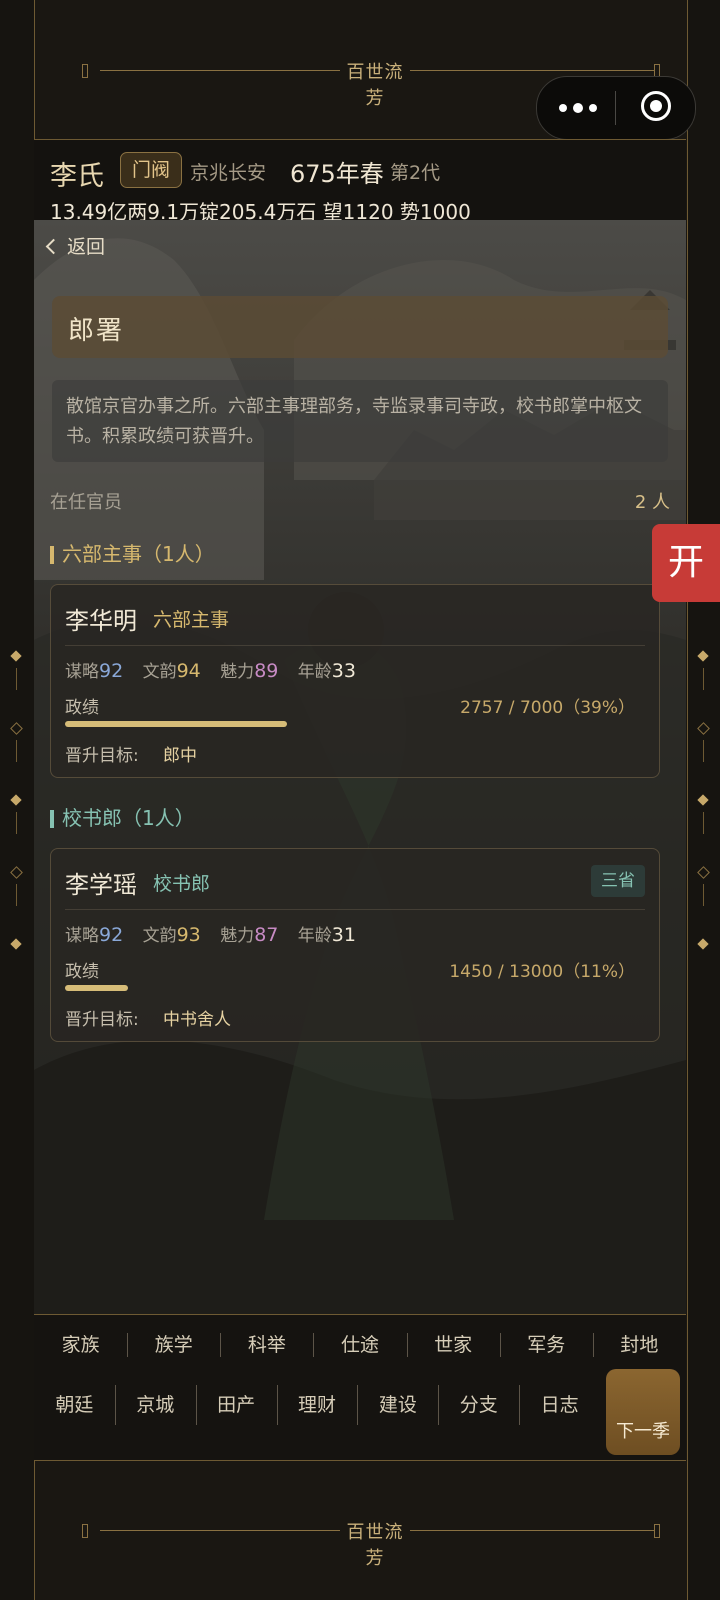  I want to click on nav-tab-career: 仕途, so click(359, 1345).